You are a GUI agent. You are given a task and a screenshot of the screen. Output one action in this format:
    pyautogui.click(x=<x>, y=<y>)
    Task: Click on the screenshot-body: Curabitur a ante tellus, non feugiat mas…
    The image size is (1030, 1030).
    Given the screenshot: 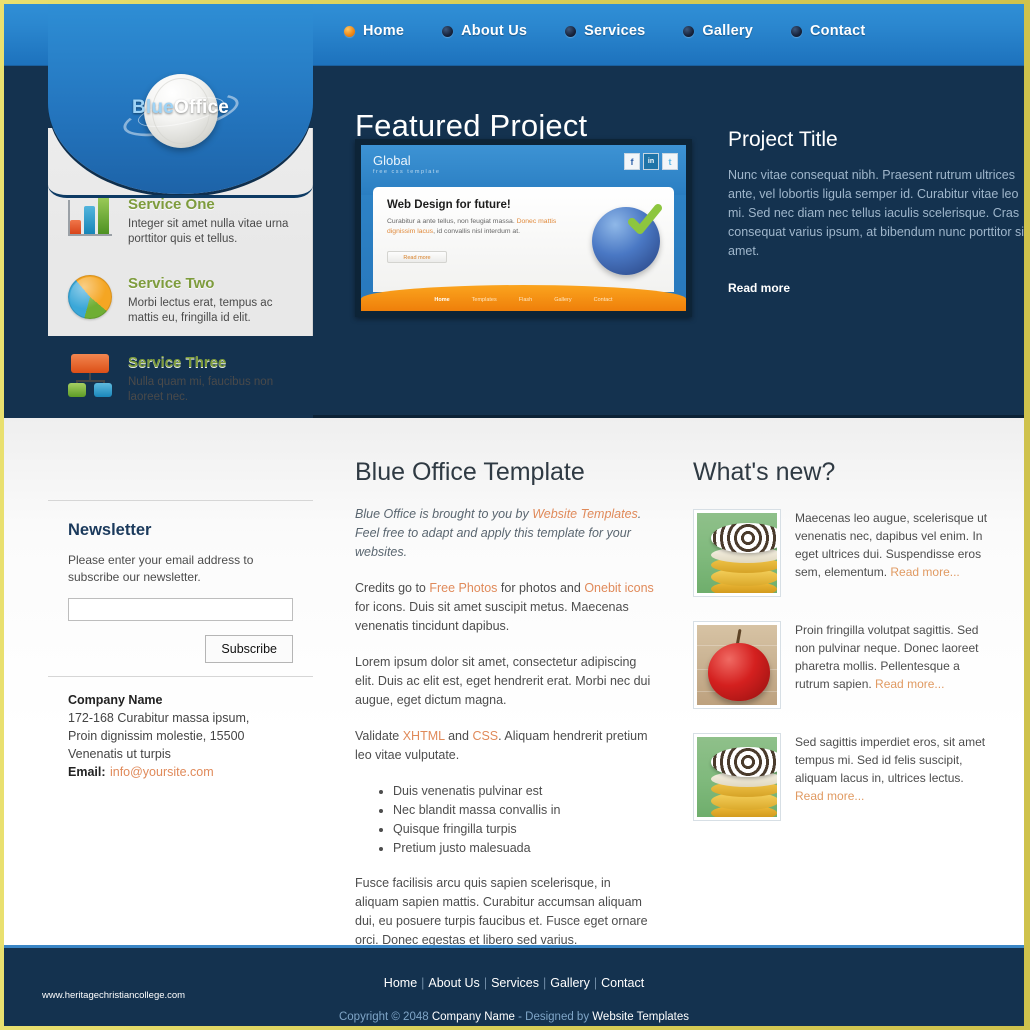 What is the action you would take?
    pyautogui.click(x=477, y=226)
    